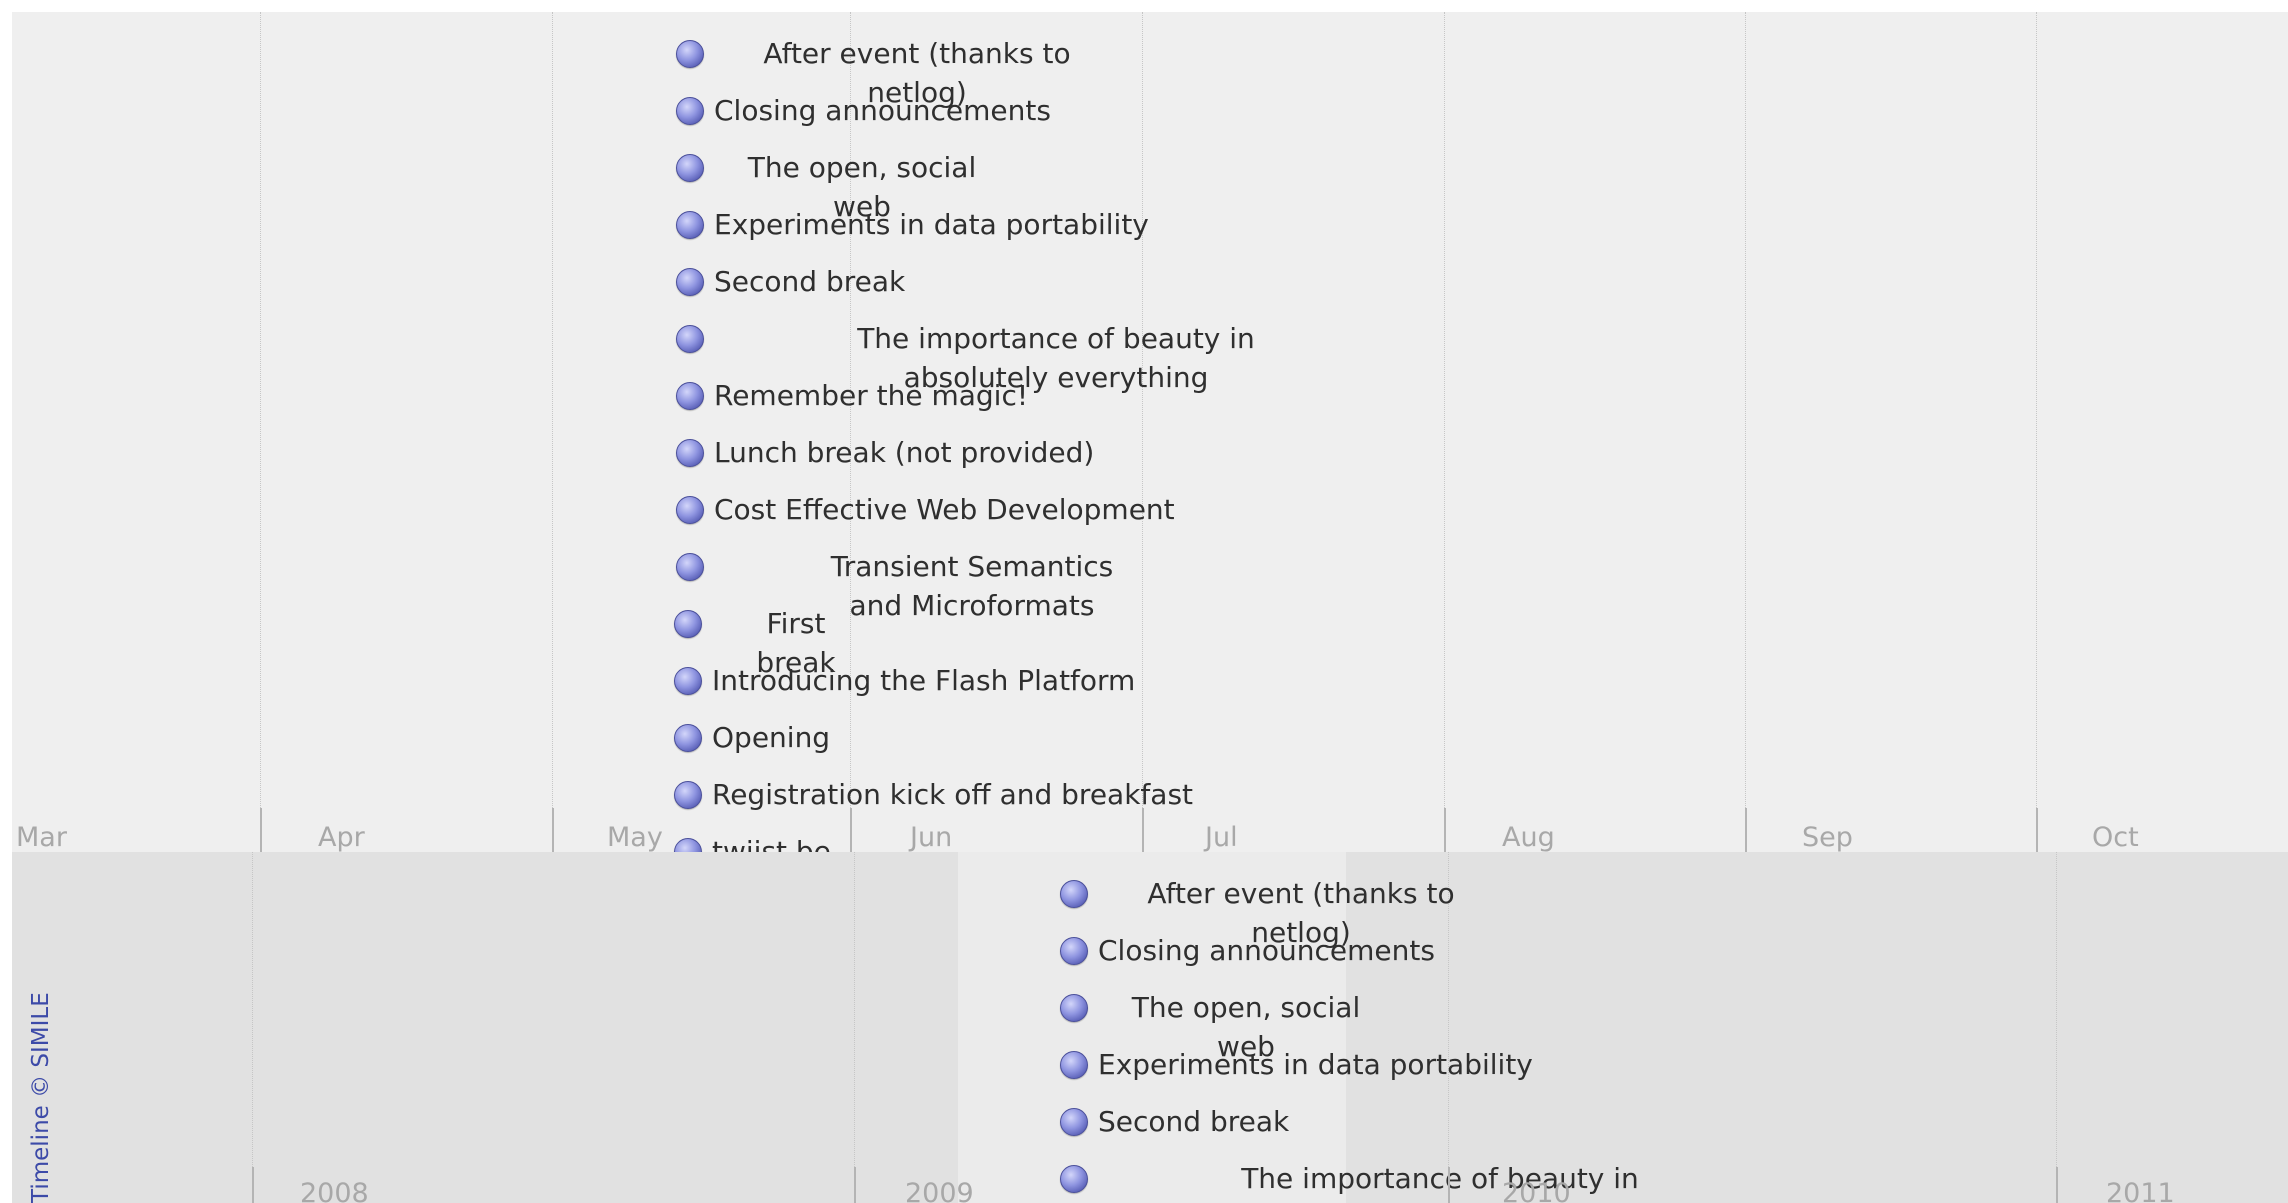  Describe the element at coordinates (1221, 837) in the screenshot. I see `month-label: Jul` at that location.